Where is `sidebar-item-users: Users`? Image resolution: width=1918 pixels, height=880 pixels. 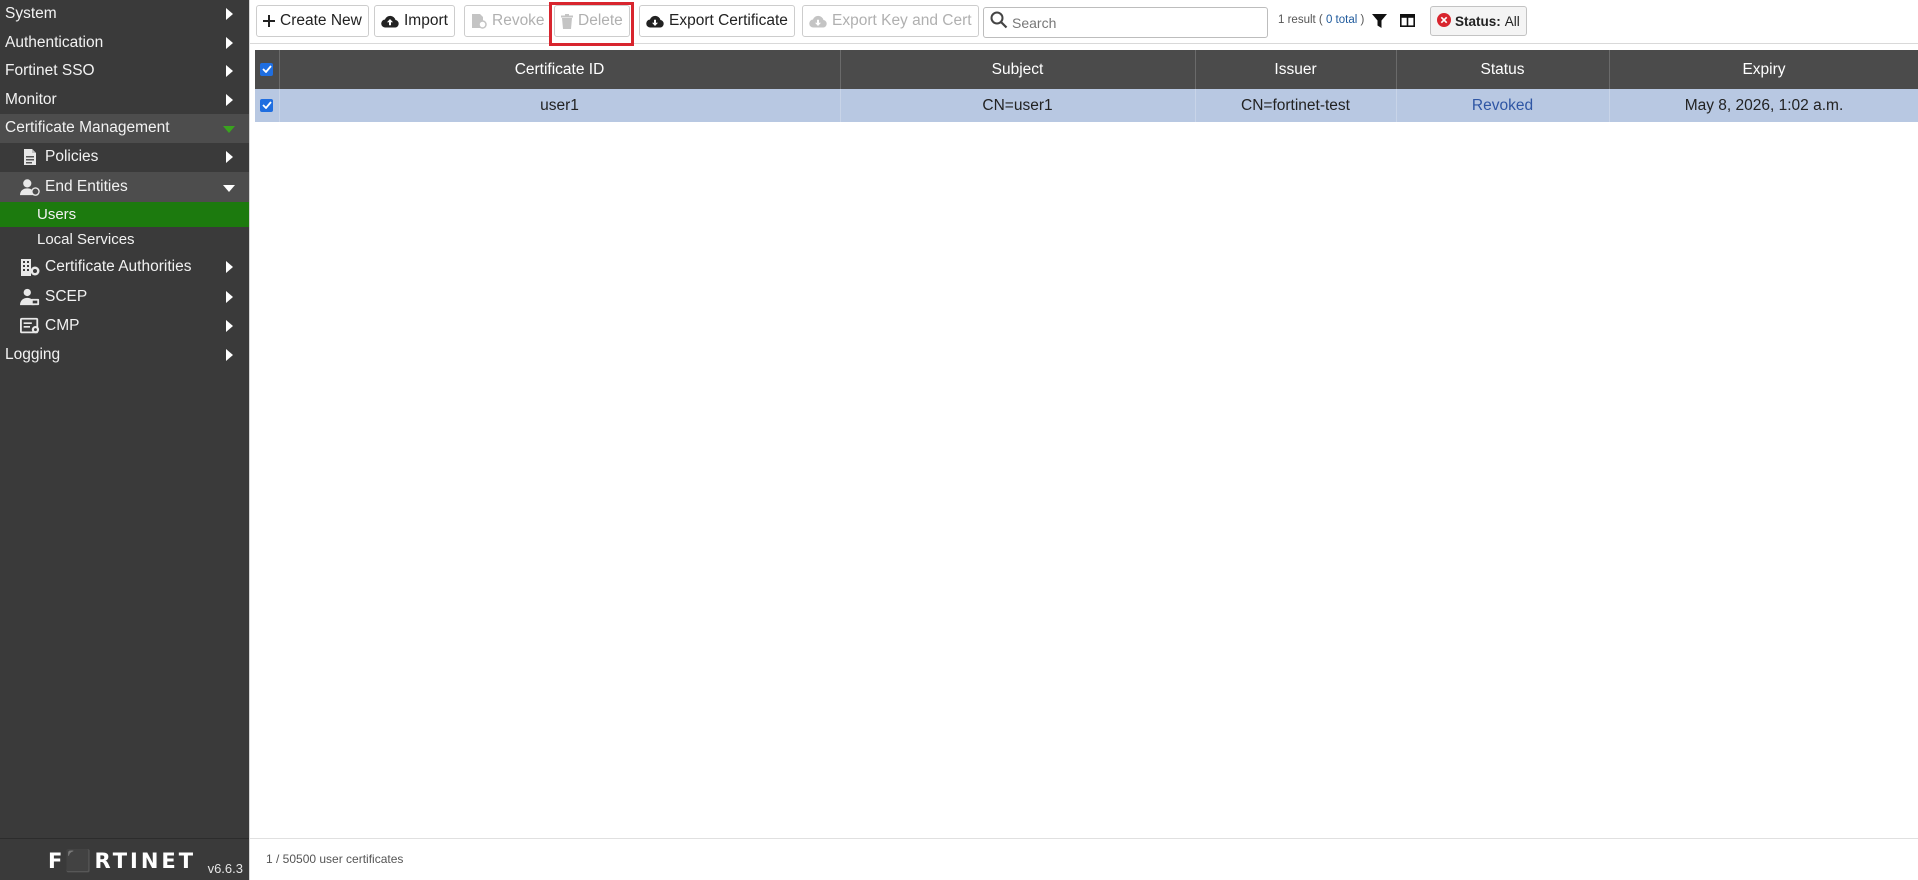
sidebar-item-users: Users is located at coordinates (124, 214).